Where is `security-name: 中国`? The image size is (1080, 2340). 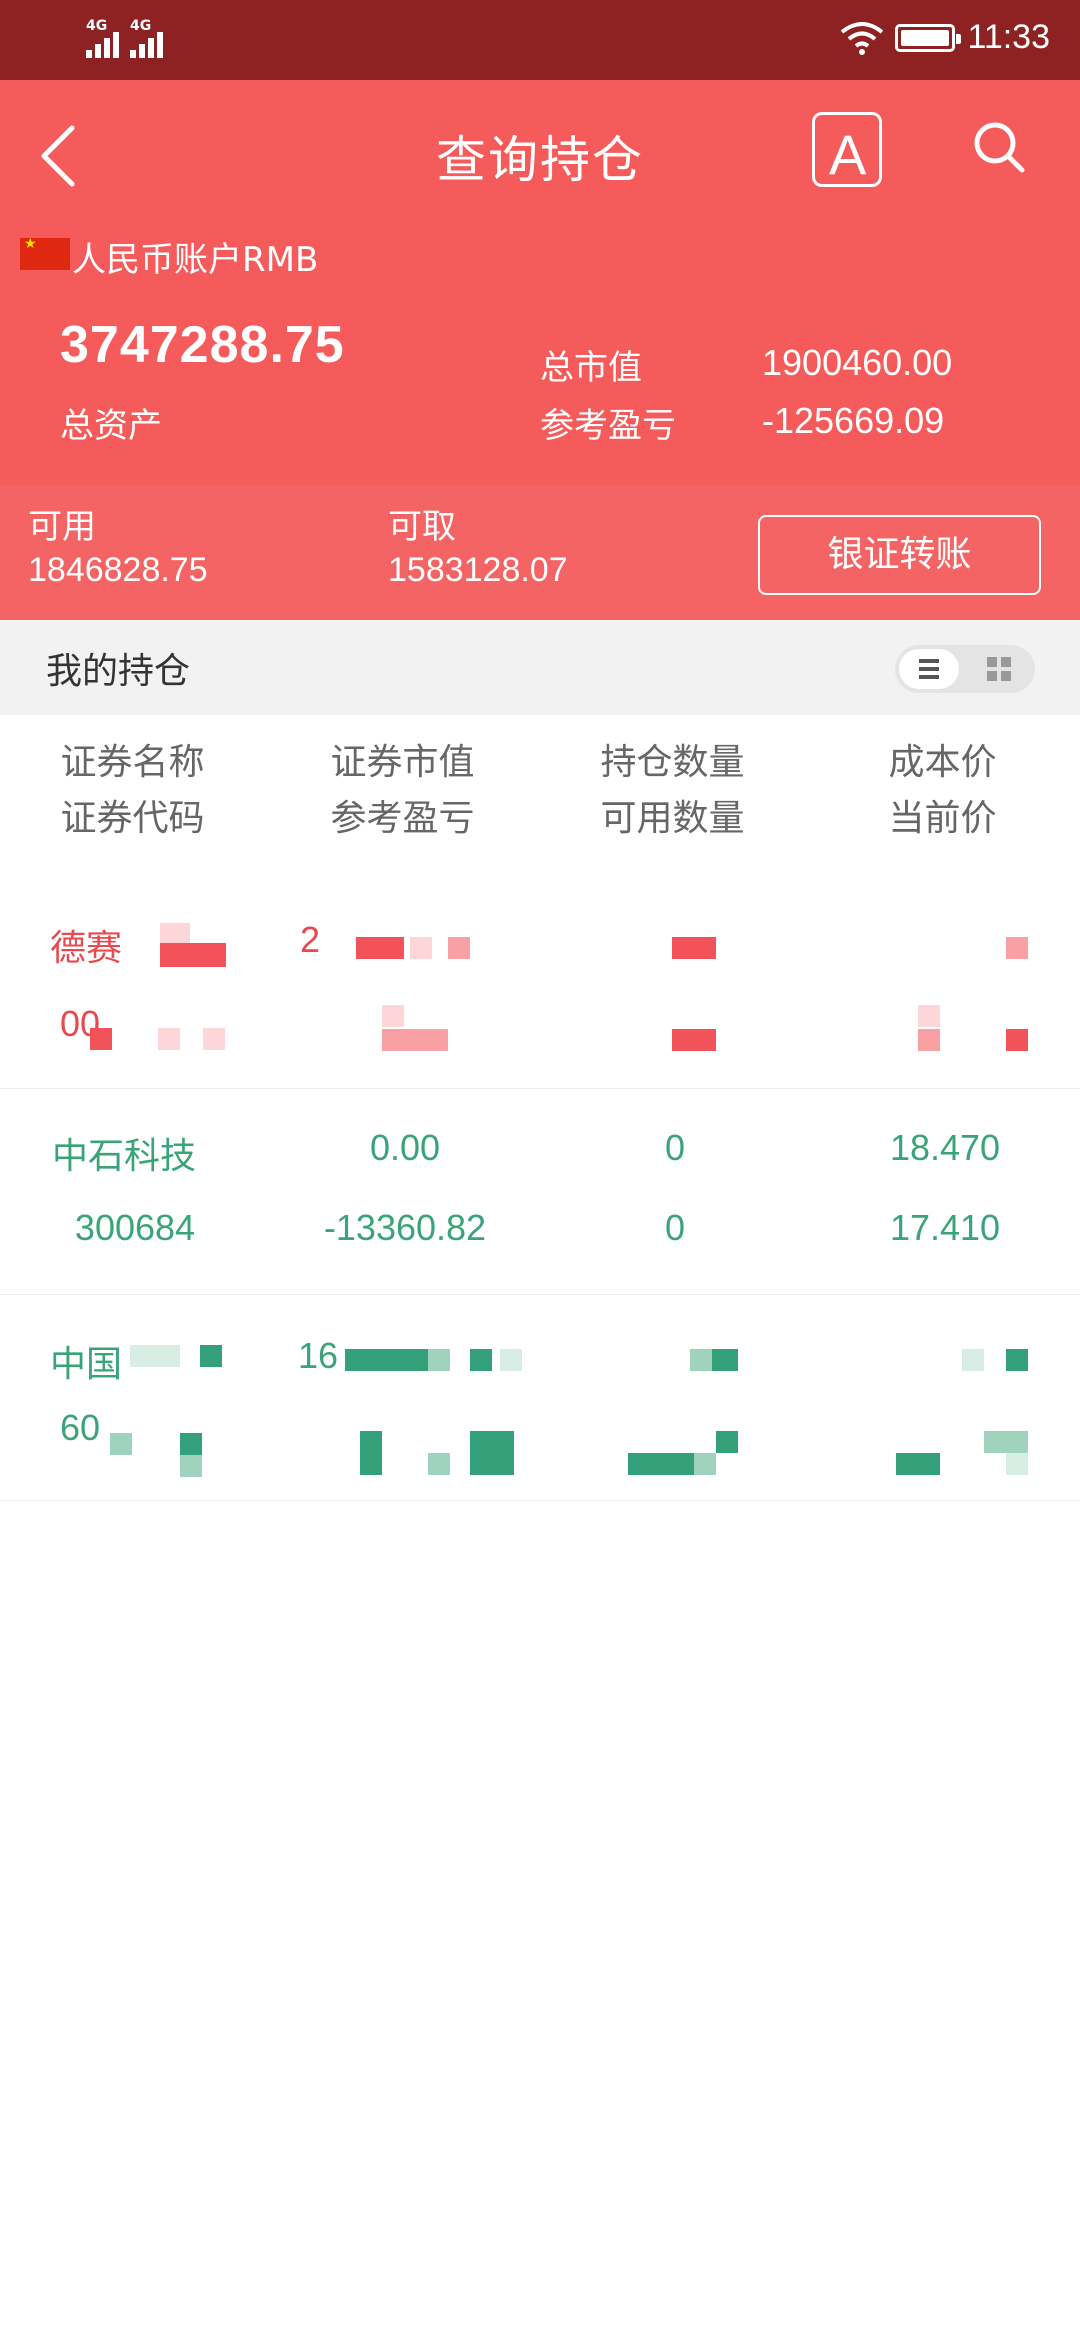 security-name: 中国 is located at coordinates (86, 1363).